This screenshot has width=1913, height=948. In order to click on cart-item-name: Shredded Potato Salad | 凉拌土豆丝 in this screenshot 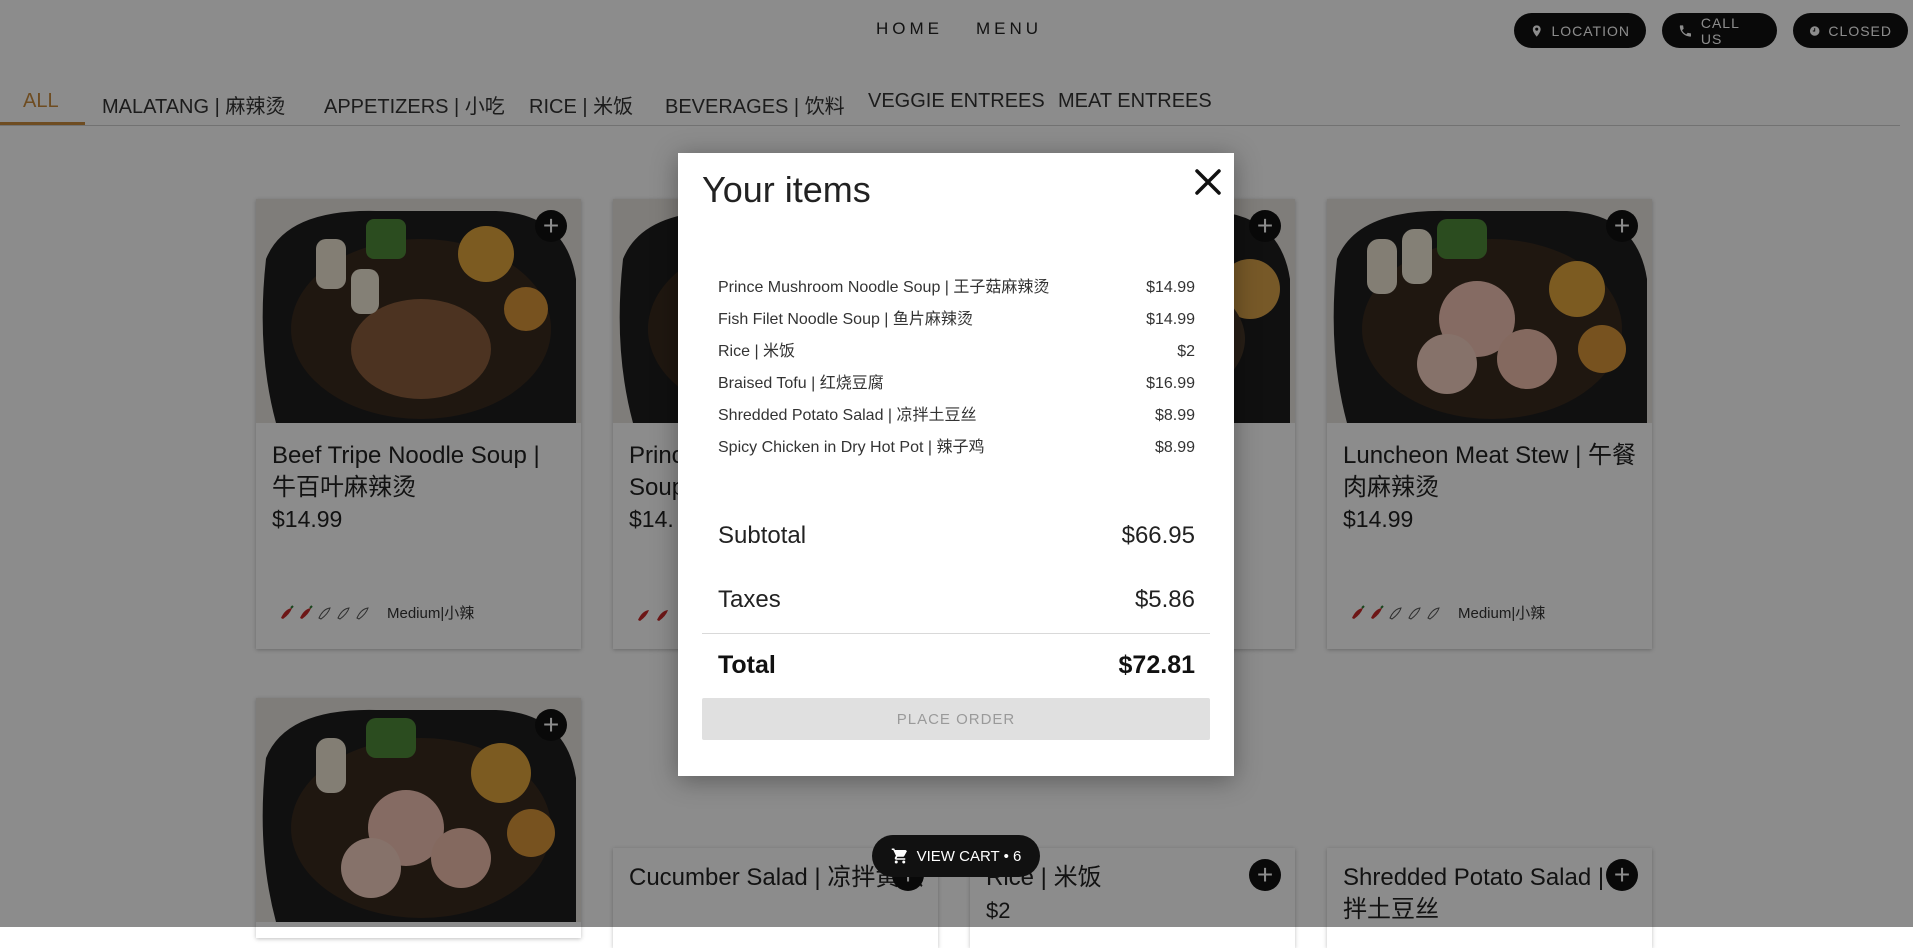, I will do `click(847, 415)`.